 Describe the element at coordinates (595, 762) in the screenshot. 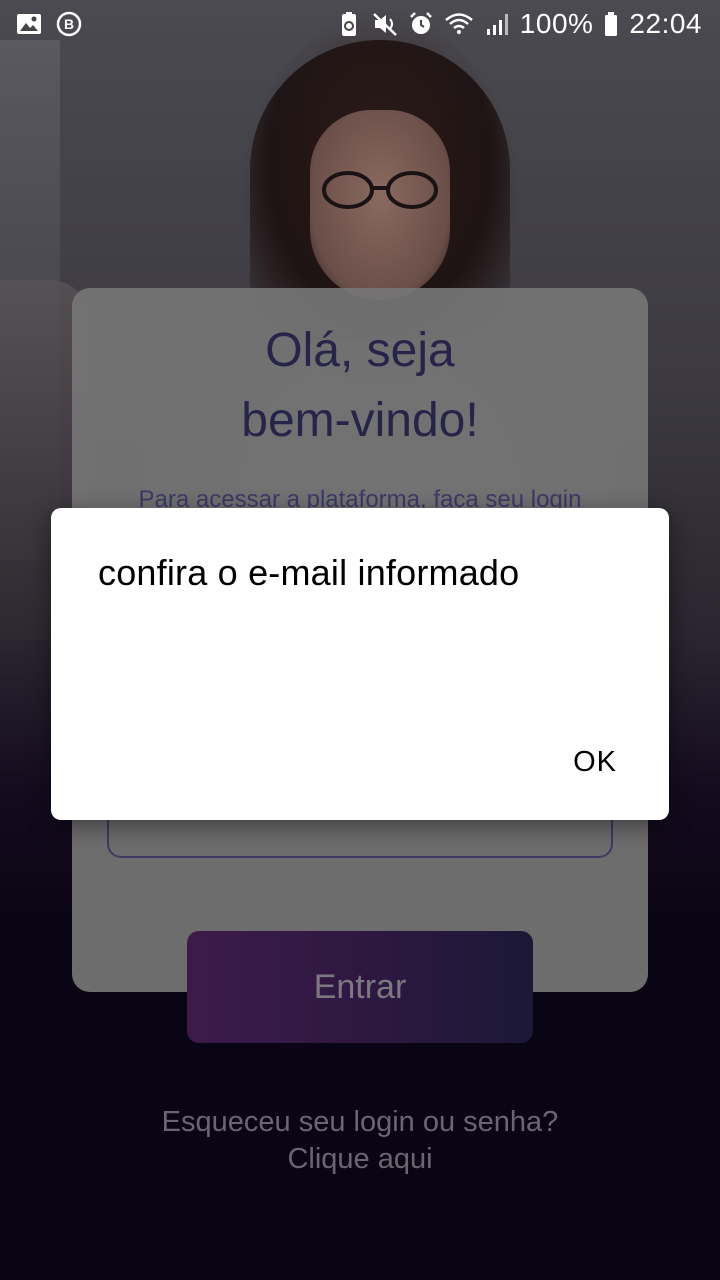

I see `dialog-ok-button: OK` at that location.